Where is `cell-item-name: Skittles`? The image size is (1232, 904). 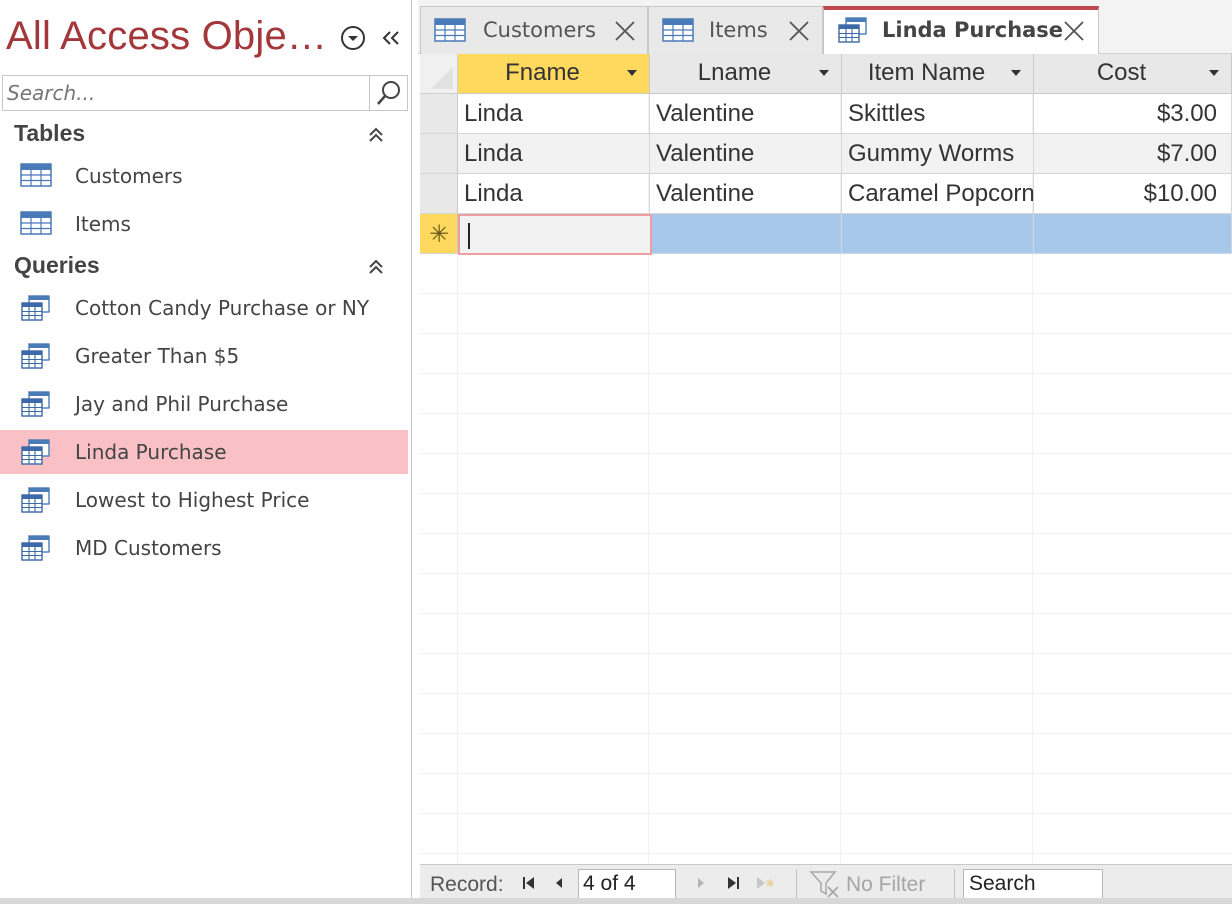 cell-item-name: Skittles is located at coordinates (938, 114).